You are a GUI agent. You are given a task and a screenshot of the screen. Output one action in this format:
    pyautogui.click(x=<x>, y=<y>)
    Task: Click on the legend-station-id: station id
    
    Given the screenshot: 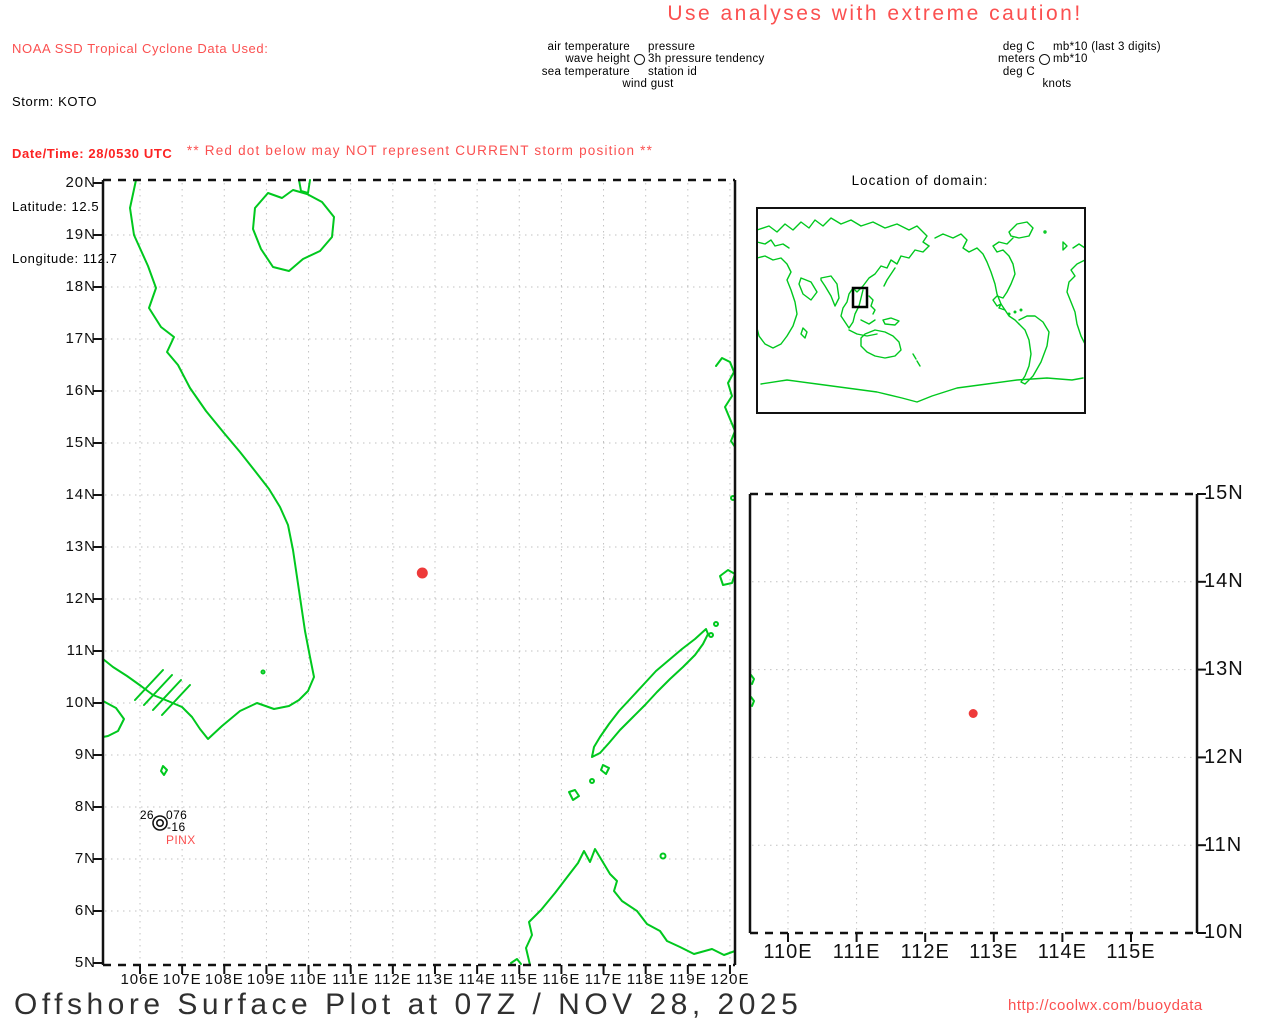 What is the action you would take?
    pyautogui.click(x=673, y=71)
    